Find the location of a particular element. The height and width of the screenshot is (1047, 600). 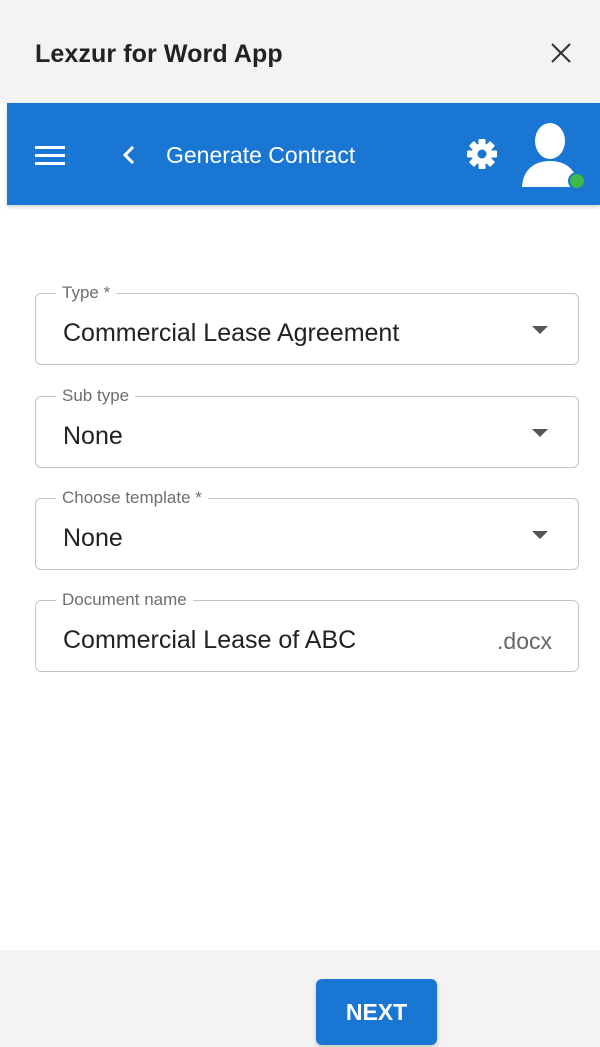

subtype-select: Sub type None is located at coordinates (307, 427).